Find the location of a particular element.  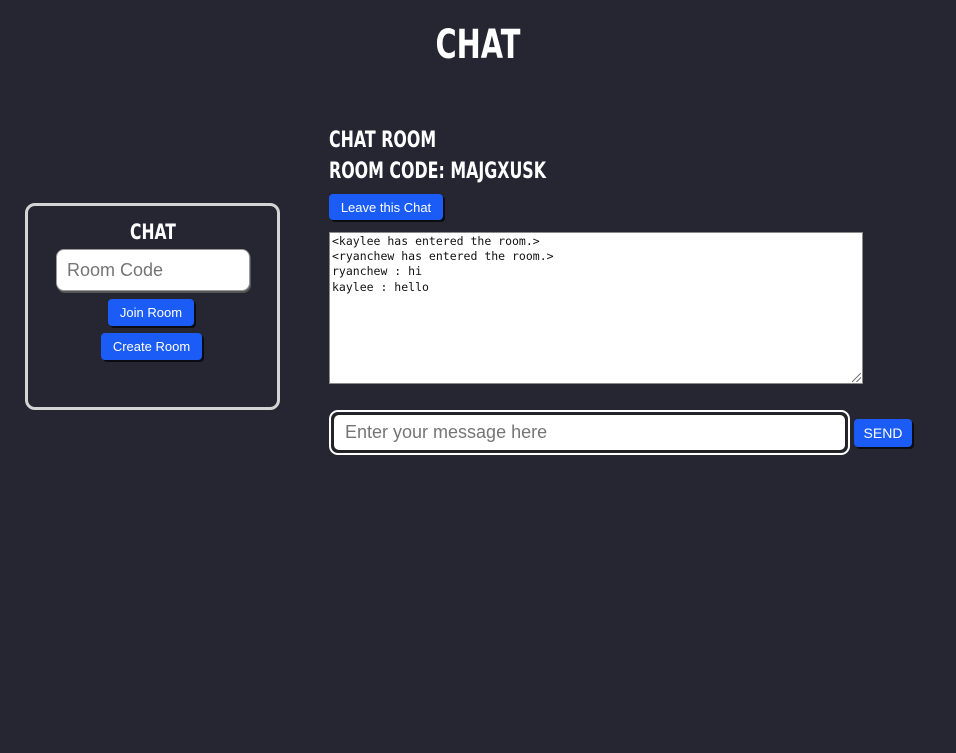

message-input-wrapper is located at coordinates (589, 432).